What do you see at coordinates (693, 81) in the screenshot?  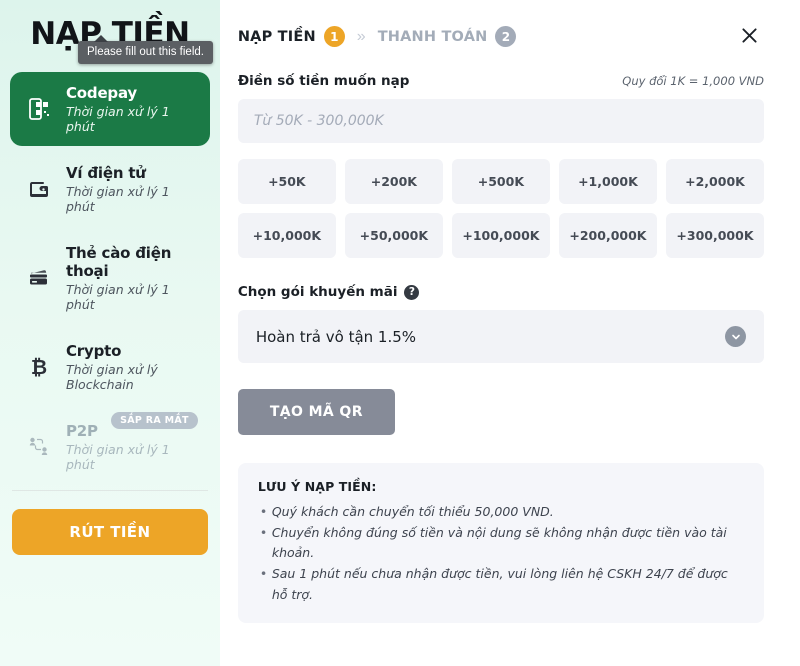 I see `conversion-note: Quy đổi 1K = 1,000 VND` at bounding box center [693, 81].